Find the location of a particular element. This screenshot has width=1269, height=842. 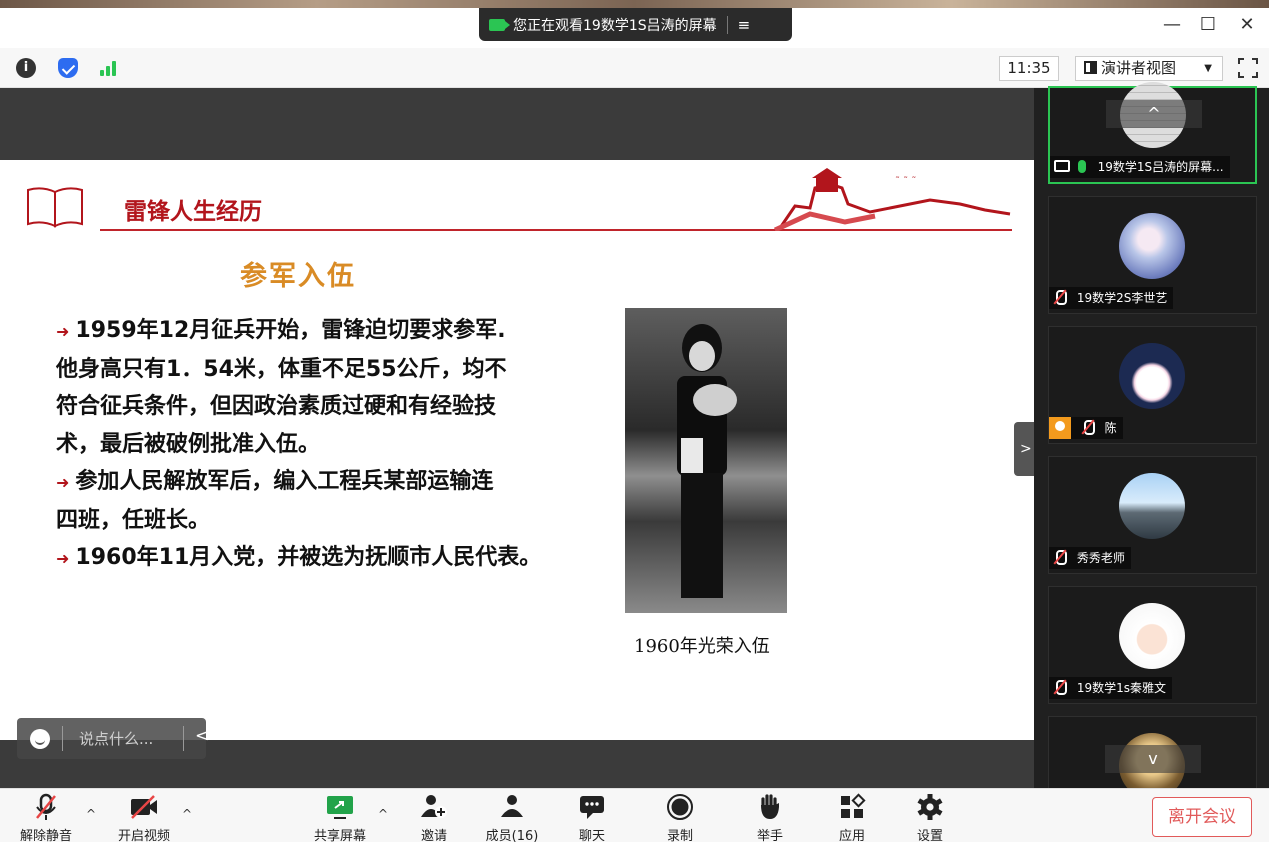

bullet-line: 1959年12月征兵开始，雷锋迫切要求参军. is located at coordinates (290, 330).